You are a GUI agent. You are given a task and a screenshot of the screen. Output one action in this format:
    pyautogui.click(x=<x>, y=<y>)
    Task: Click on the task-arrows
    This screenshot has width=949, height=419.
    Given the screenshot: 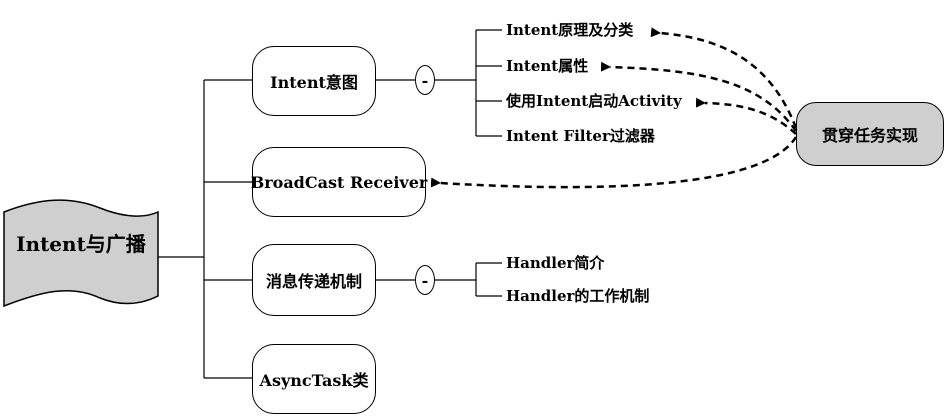 What is the action you would take?
    pyautogui.click(x=614, y=108)
    